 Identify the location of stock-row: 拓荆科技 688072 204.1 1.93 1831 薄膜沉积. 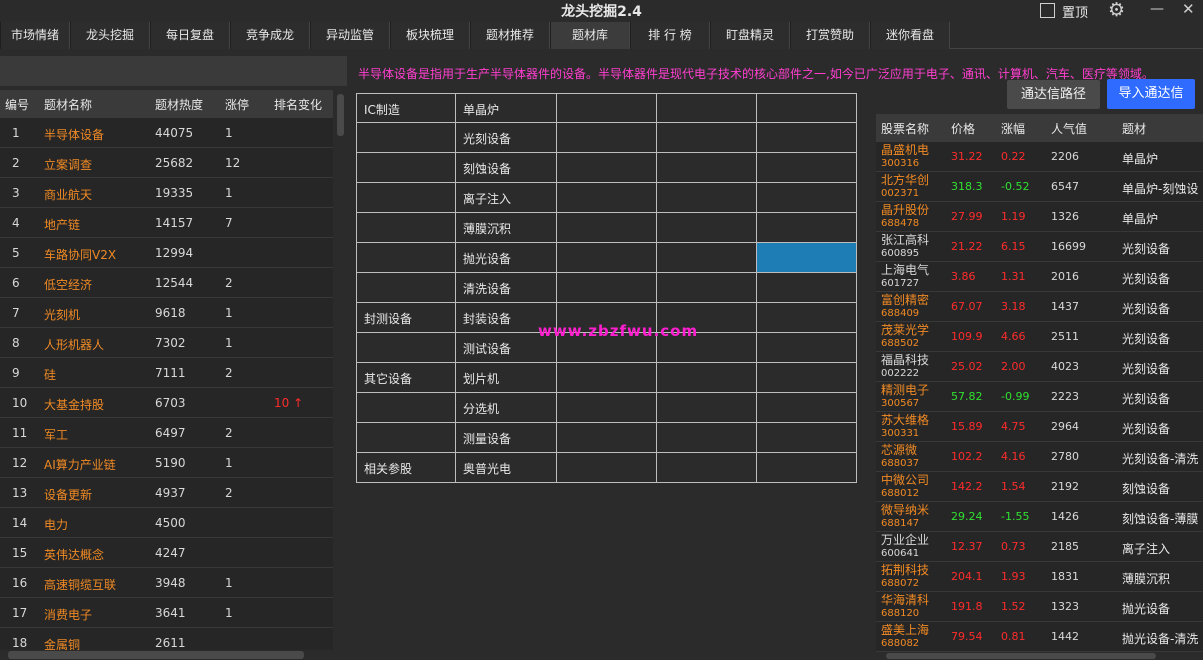
(1039, 577).